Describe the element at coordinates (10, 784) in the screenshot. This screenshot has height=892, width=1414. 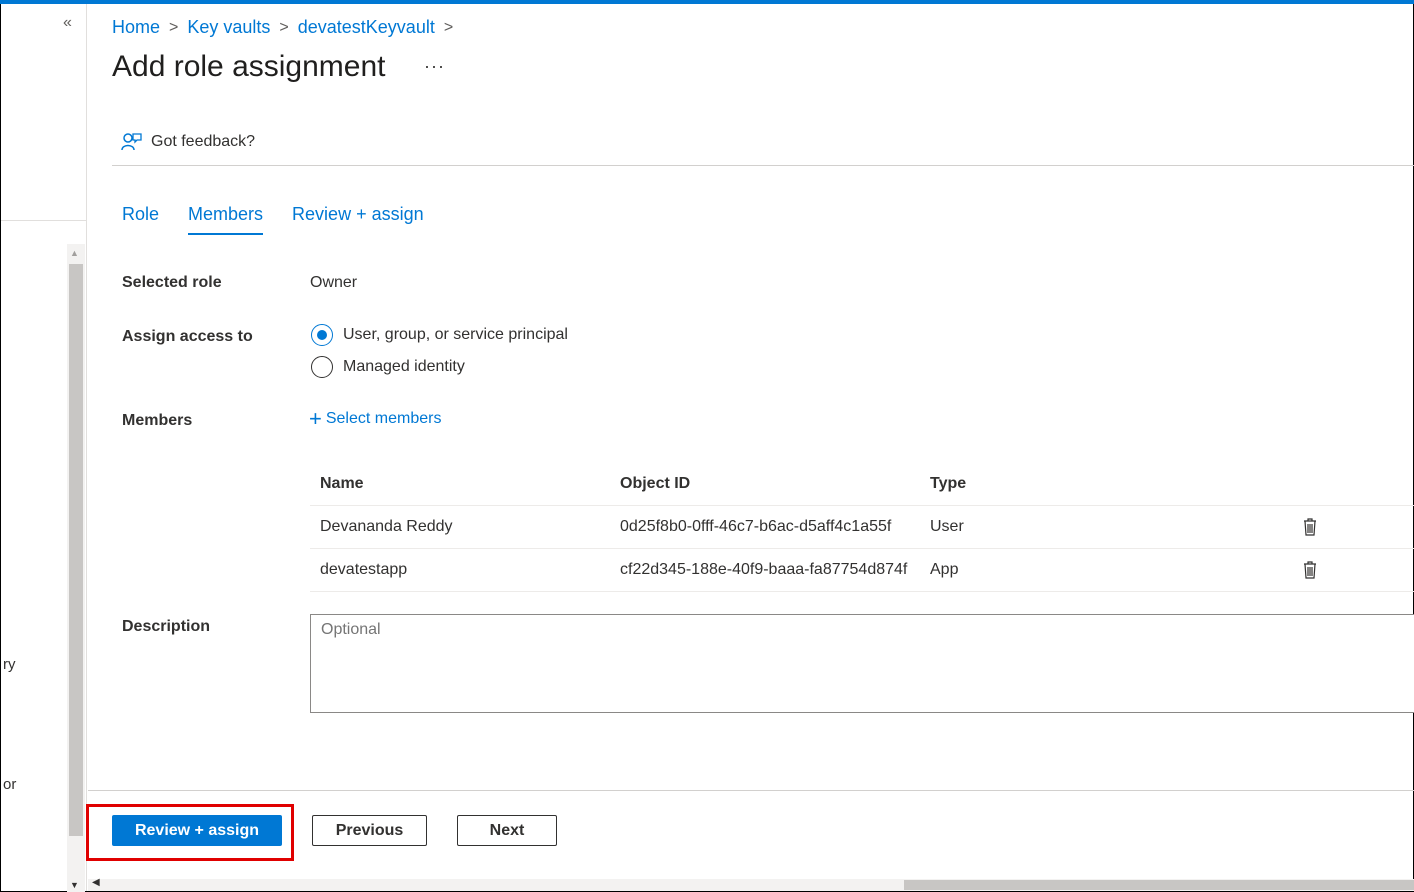
I see `rail-text-fragment: or` at that location.